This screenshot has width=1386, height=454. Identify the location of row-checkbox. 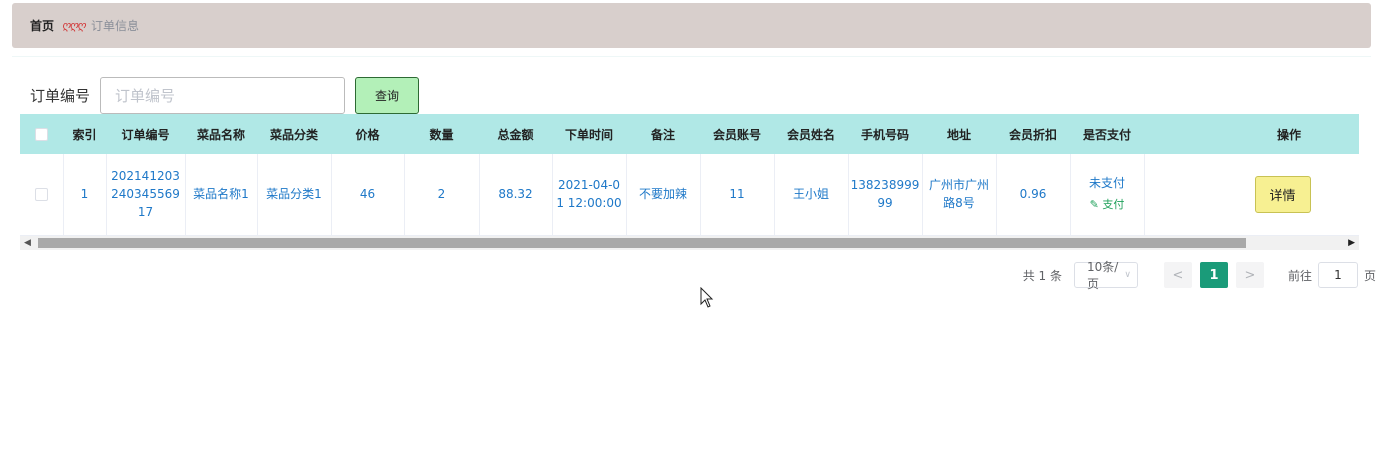
(41, 195).